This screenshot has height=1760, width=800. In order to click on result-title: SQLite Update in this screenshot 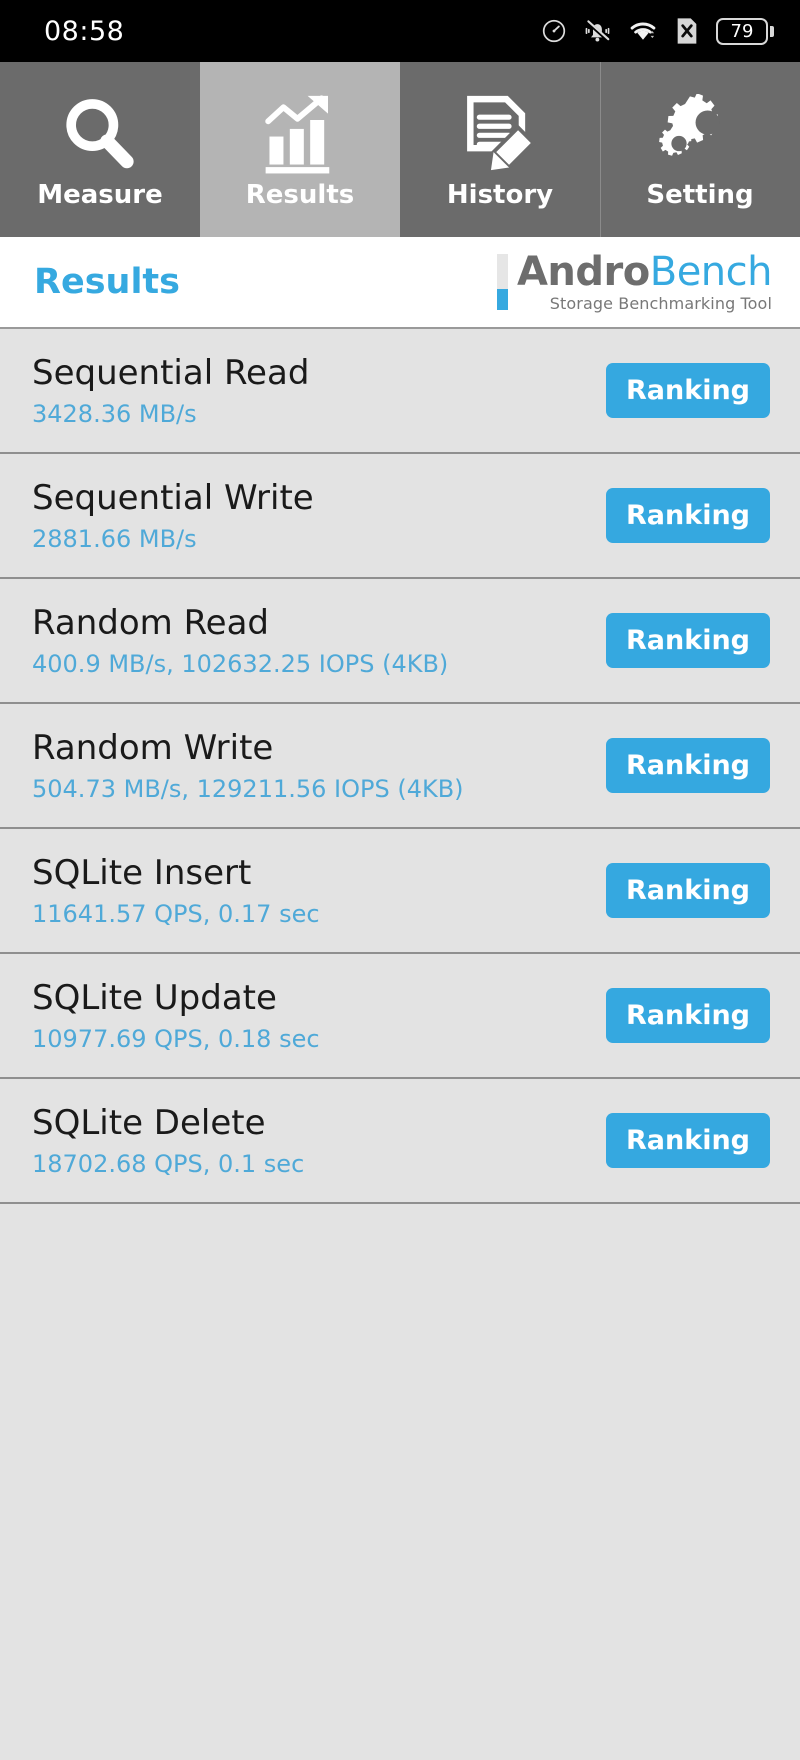, I will do `click(154, 997)`.